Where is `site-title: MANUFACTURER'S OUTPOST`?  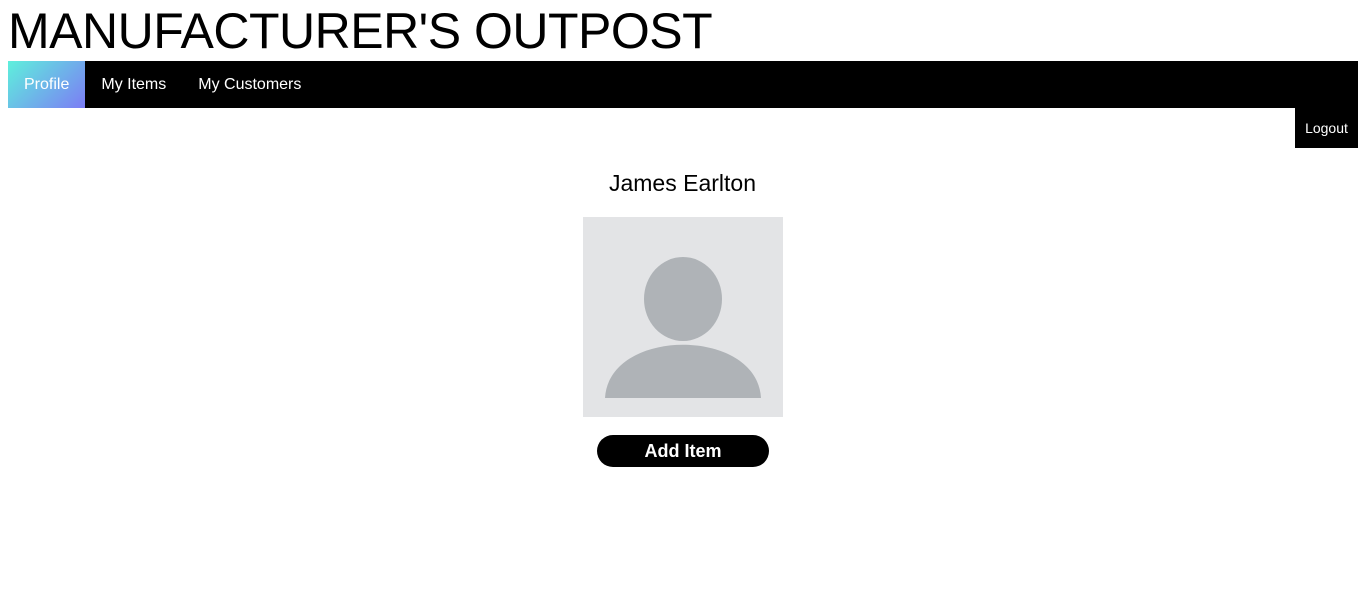
site-title: MANUFACTURER'S OUTPOST is located at coordinates (360, 31).